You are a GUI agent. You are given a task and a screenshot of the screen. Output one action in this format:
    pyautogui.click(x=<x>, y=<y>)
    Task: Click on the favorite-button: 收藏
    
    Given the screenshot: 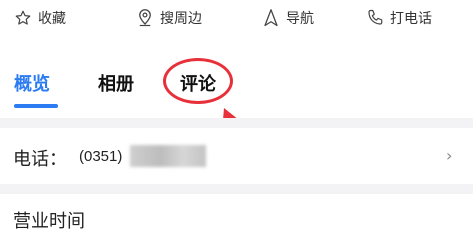 What is the action you would take?
    pyautogui.click(x=40, y=18)
    